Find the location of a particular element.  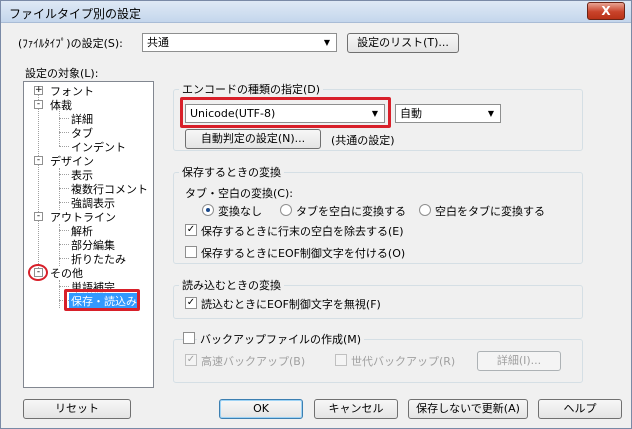

cancel-button: キャンセル is located at coordinates (356, 409).